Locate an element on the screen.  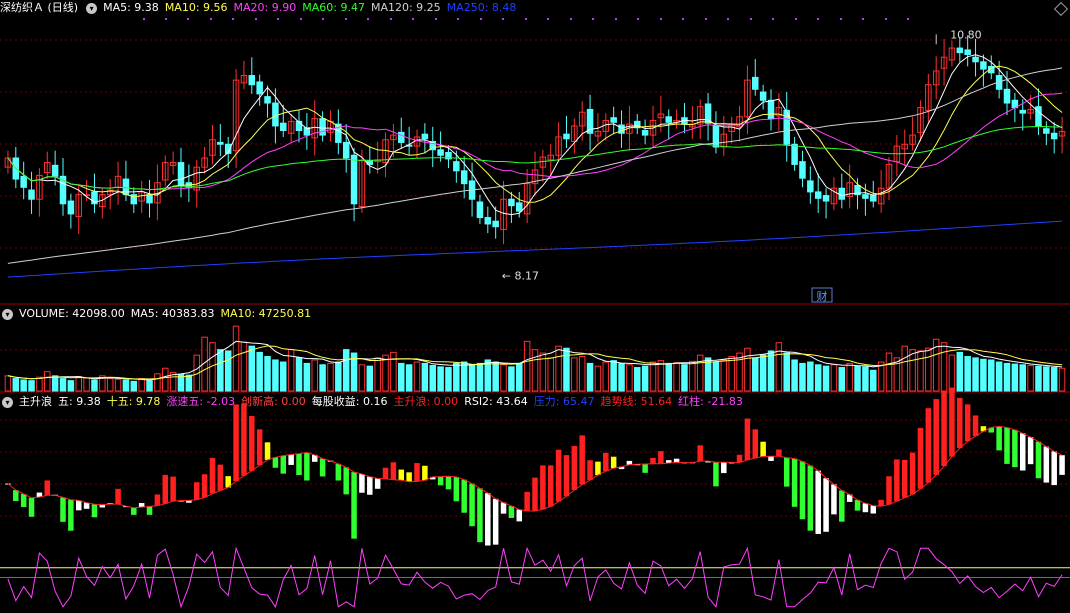
vol-ma10-line is located at coordinates (535, 362).